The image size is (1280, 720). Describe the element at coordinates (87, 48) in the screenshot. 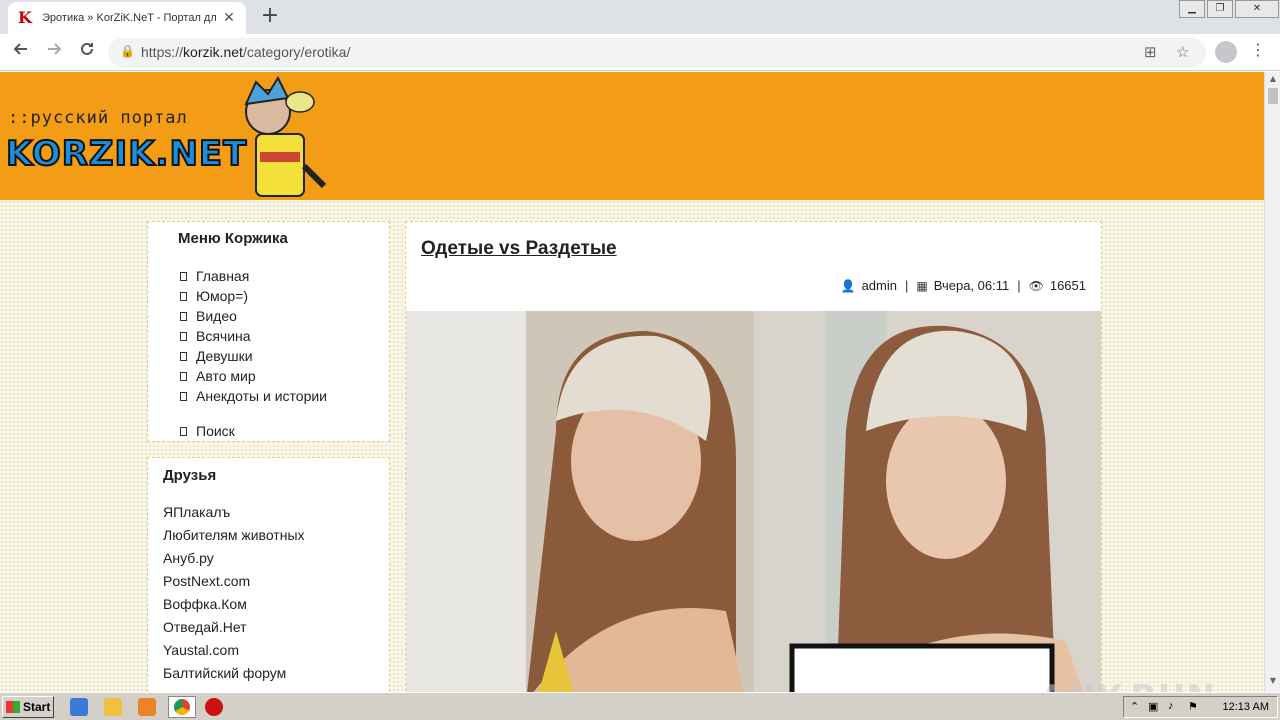

I see `reload-icon` at that location.